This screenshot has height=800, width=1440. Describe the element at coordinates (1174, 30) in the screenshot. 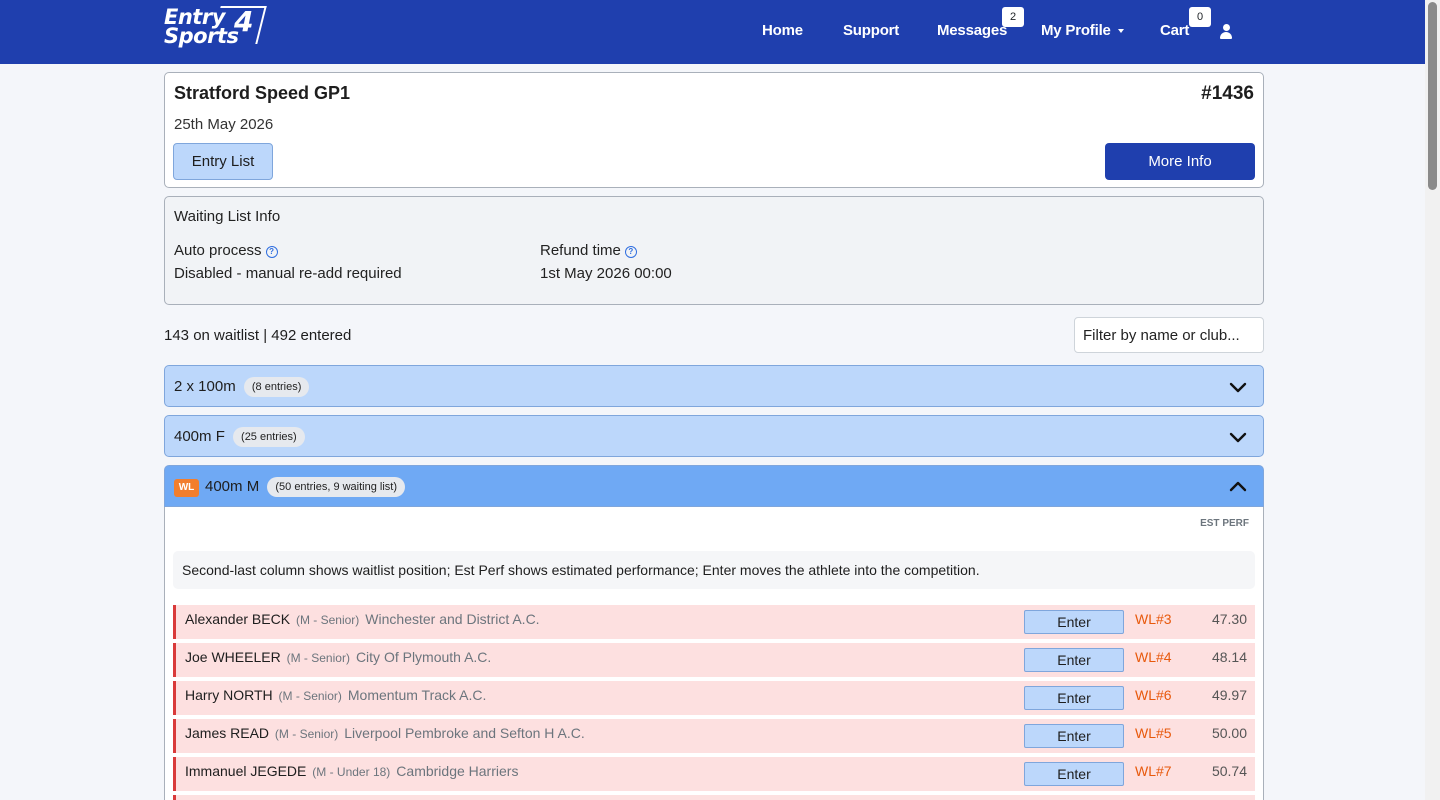

I see `nav-cart-link: Cart` at that location.